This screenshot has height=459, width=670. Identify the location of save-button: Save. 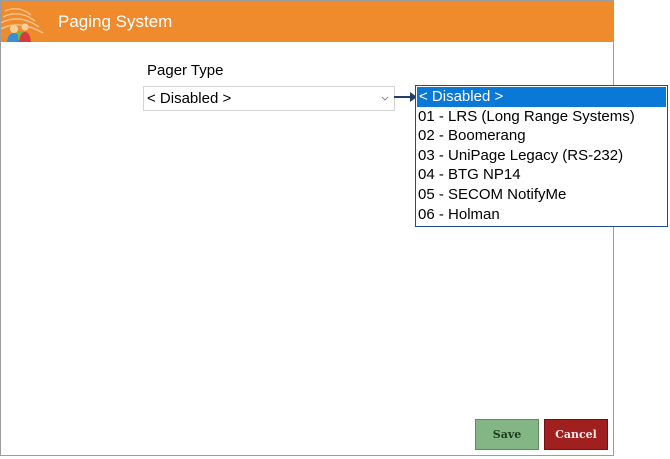
(507, 434).